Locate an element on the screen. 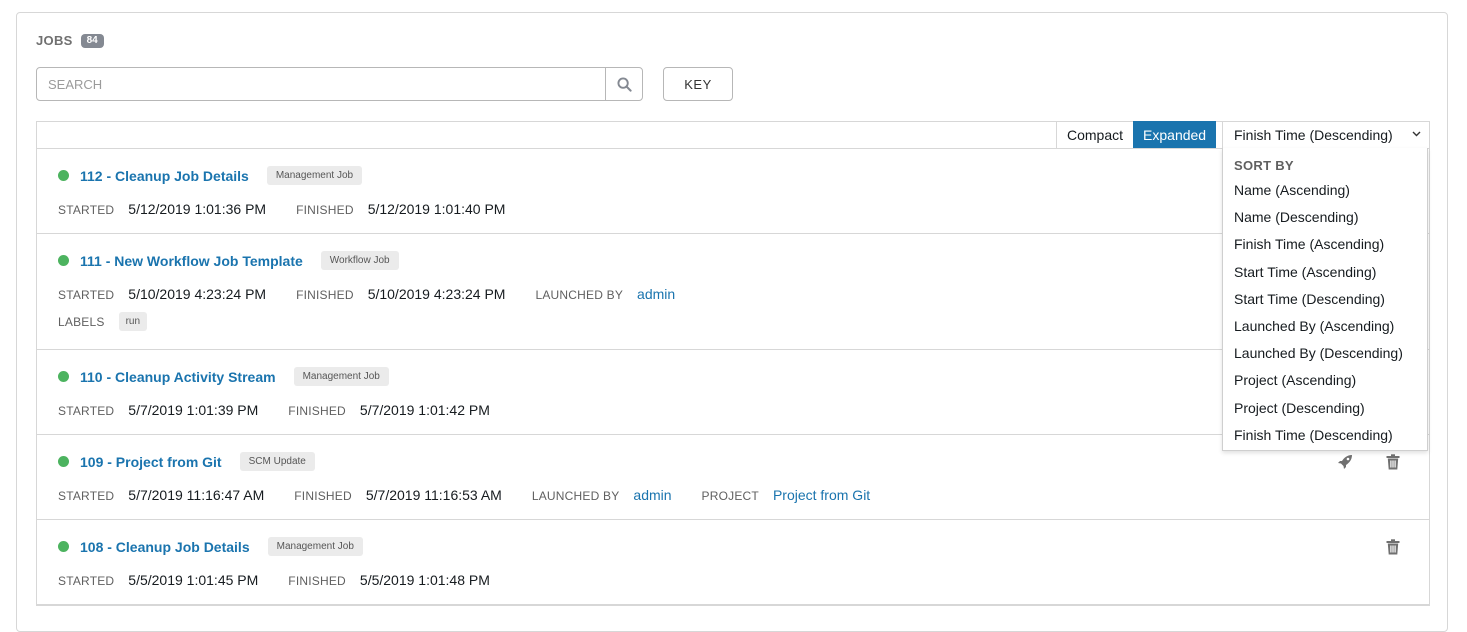 The height and width of the screenshot is (632, 1467). search-input is located at coordinates (321, 84).